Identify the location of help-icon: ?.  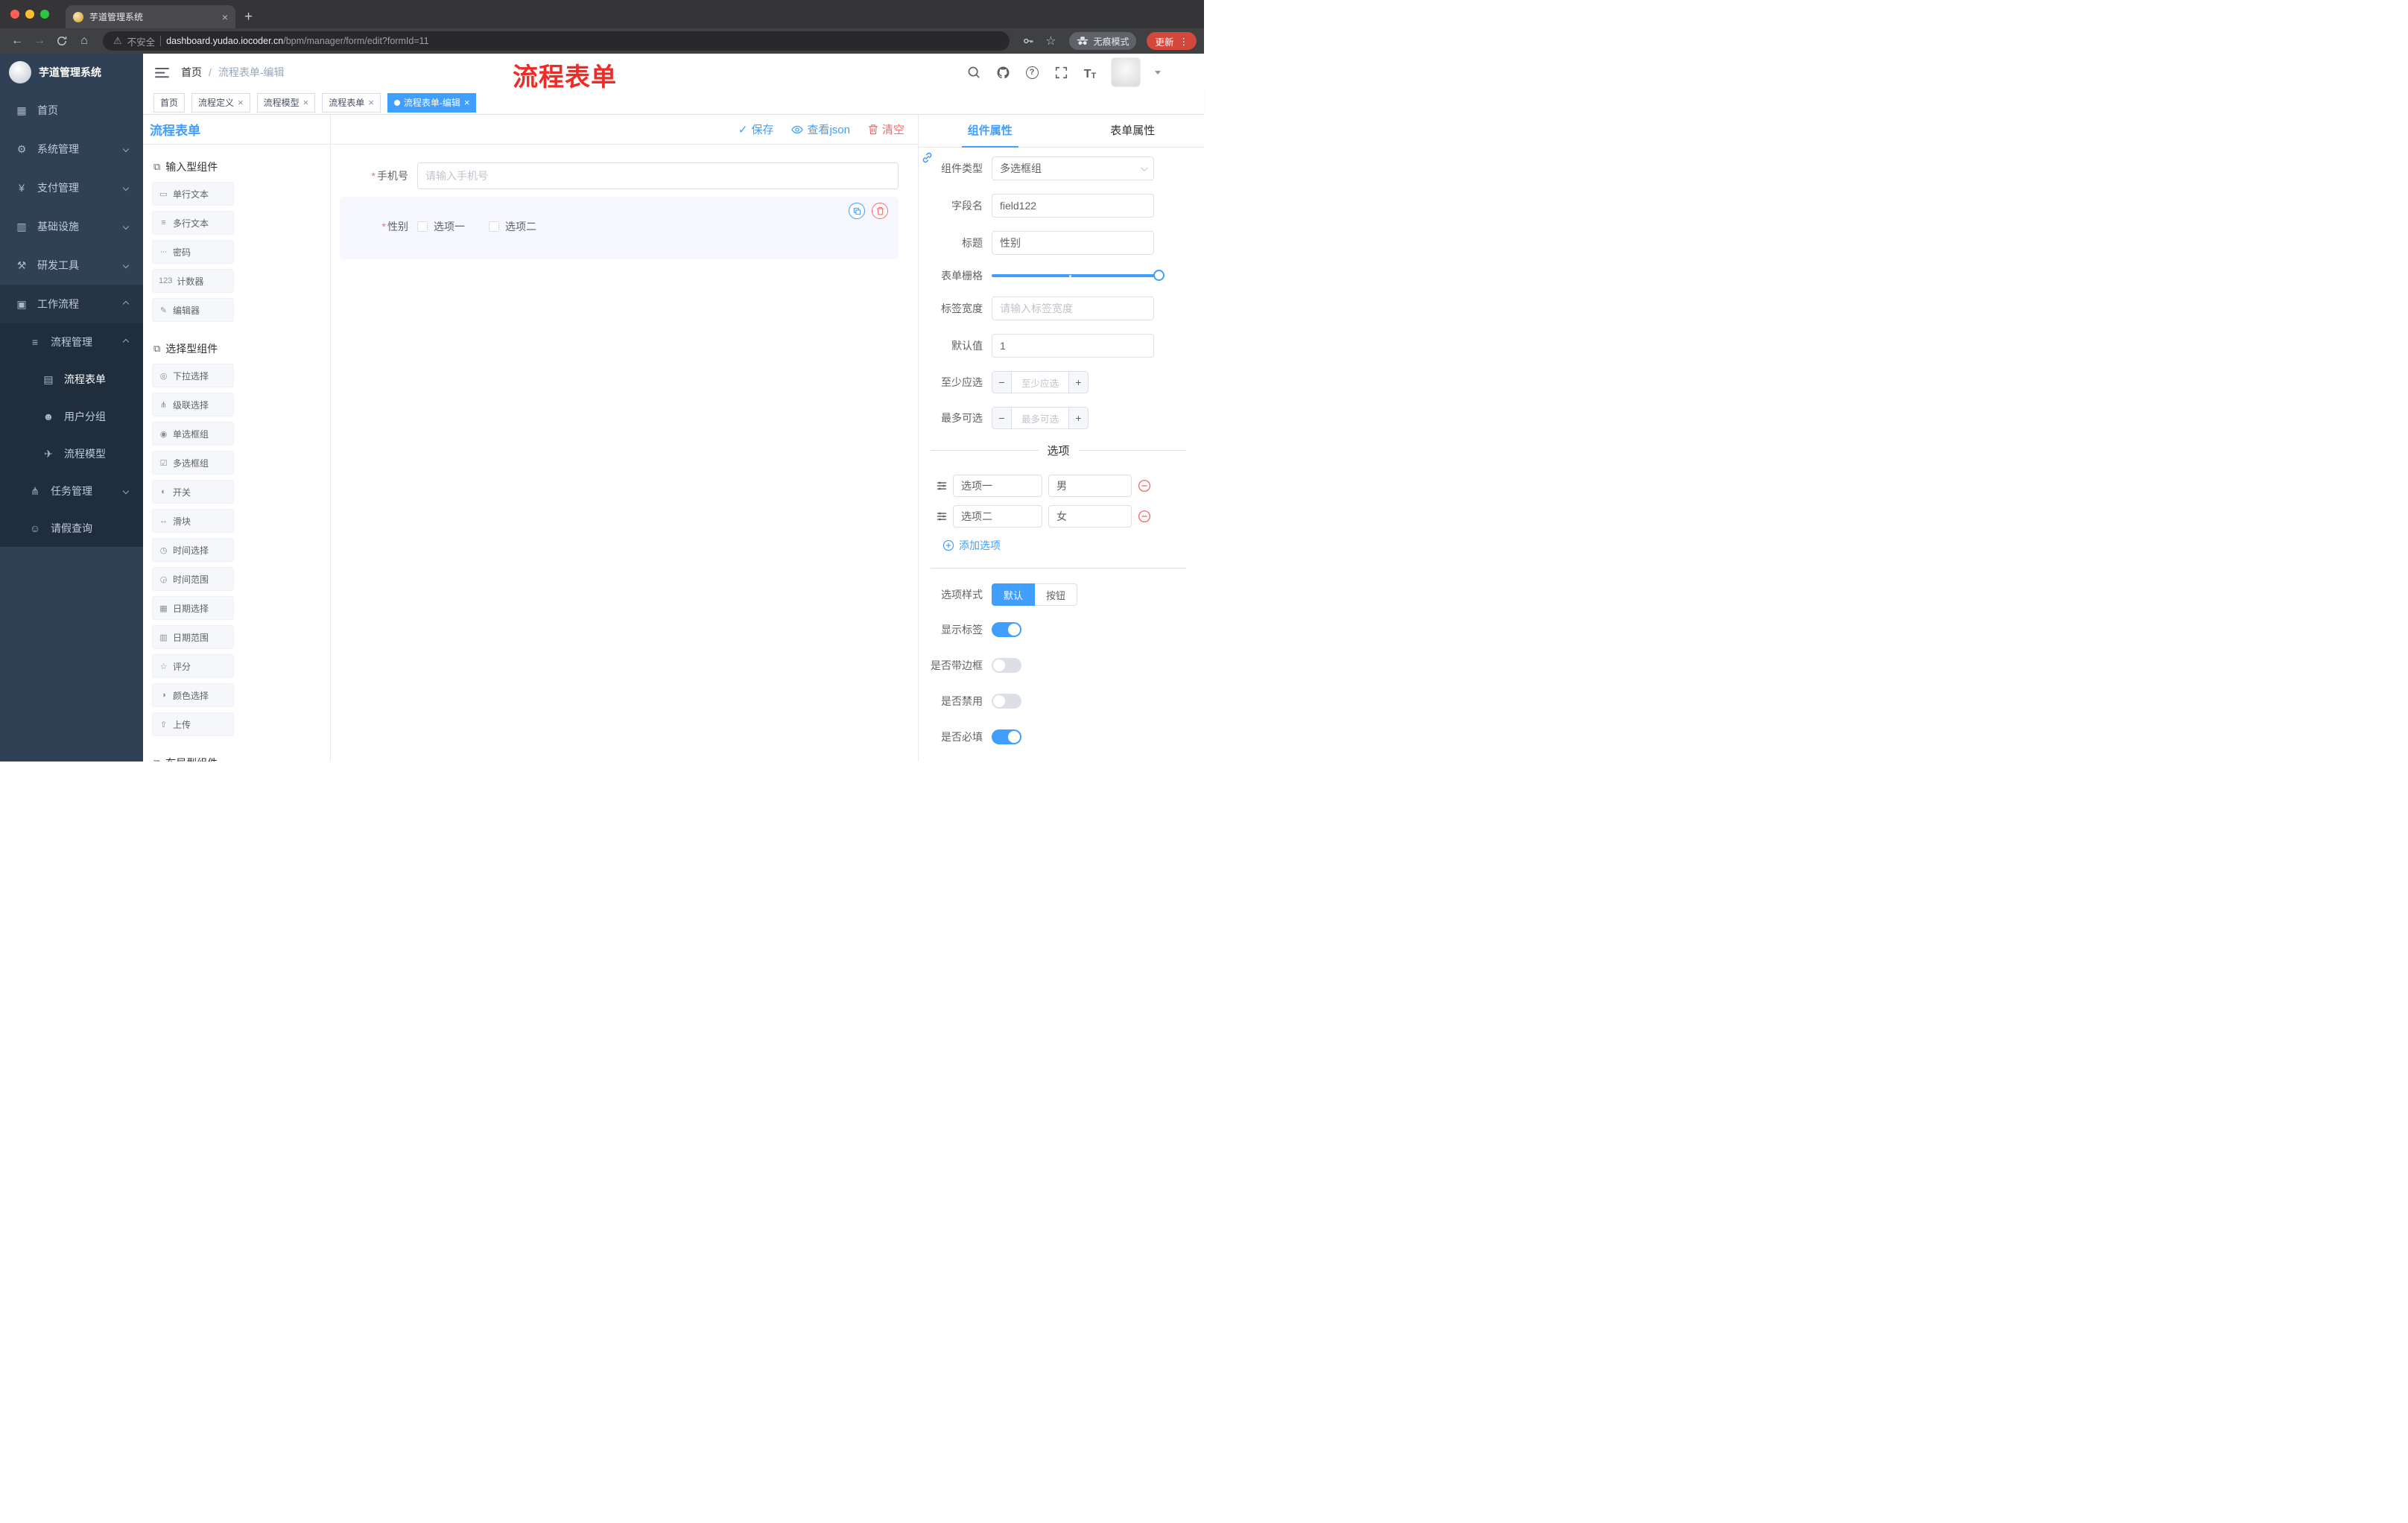
(1032, 72).